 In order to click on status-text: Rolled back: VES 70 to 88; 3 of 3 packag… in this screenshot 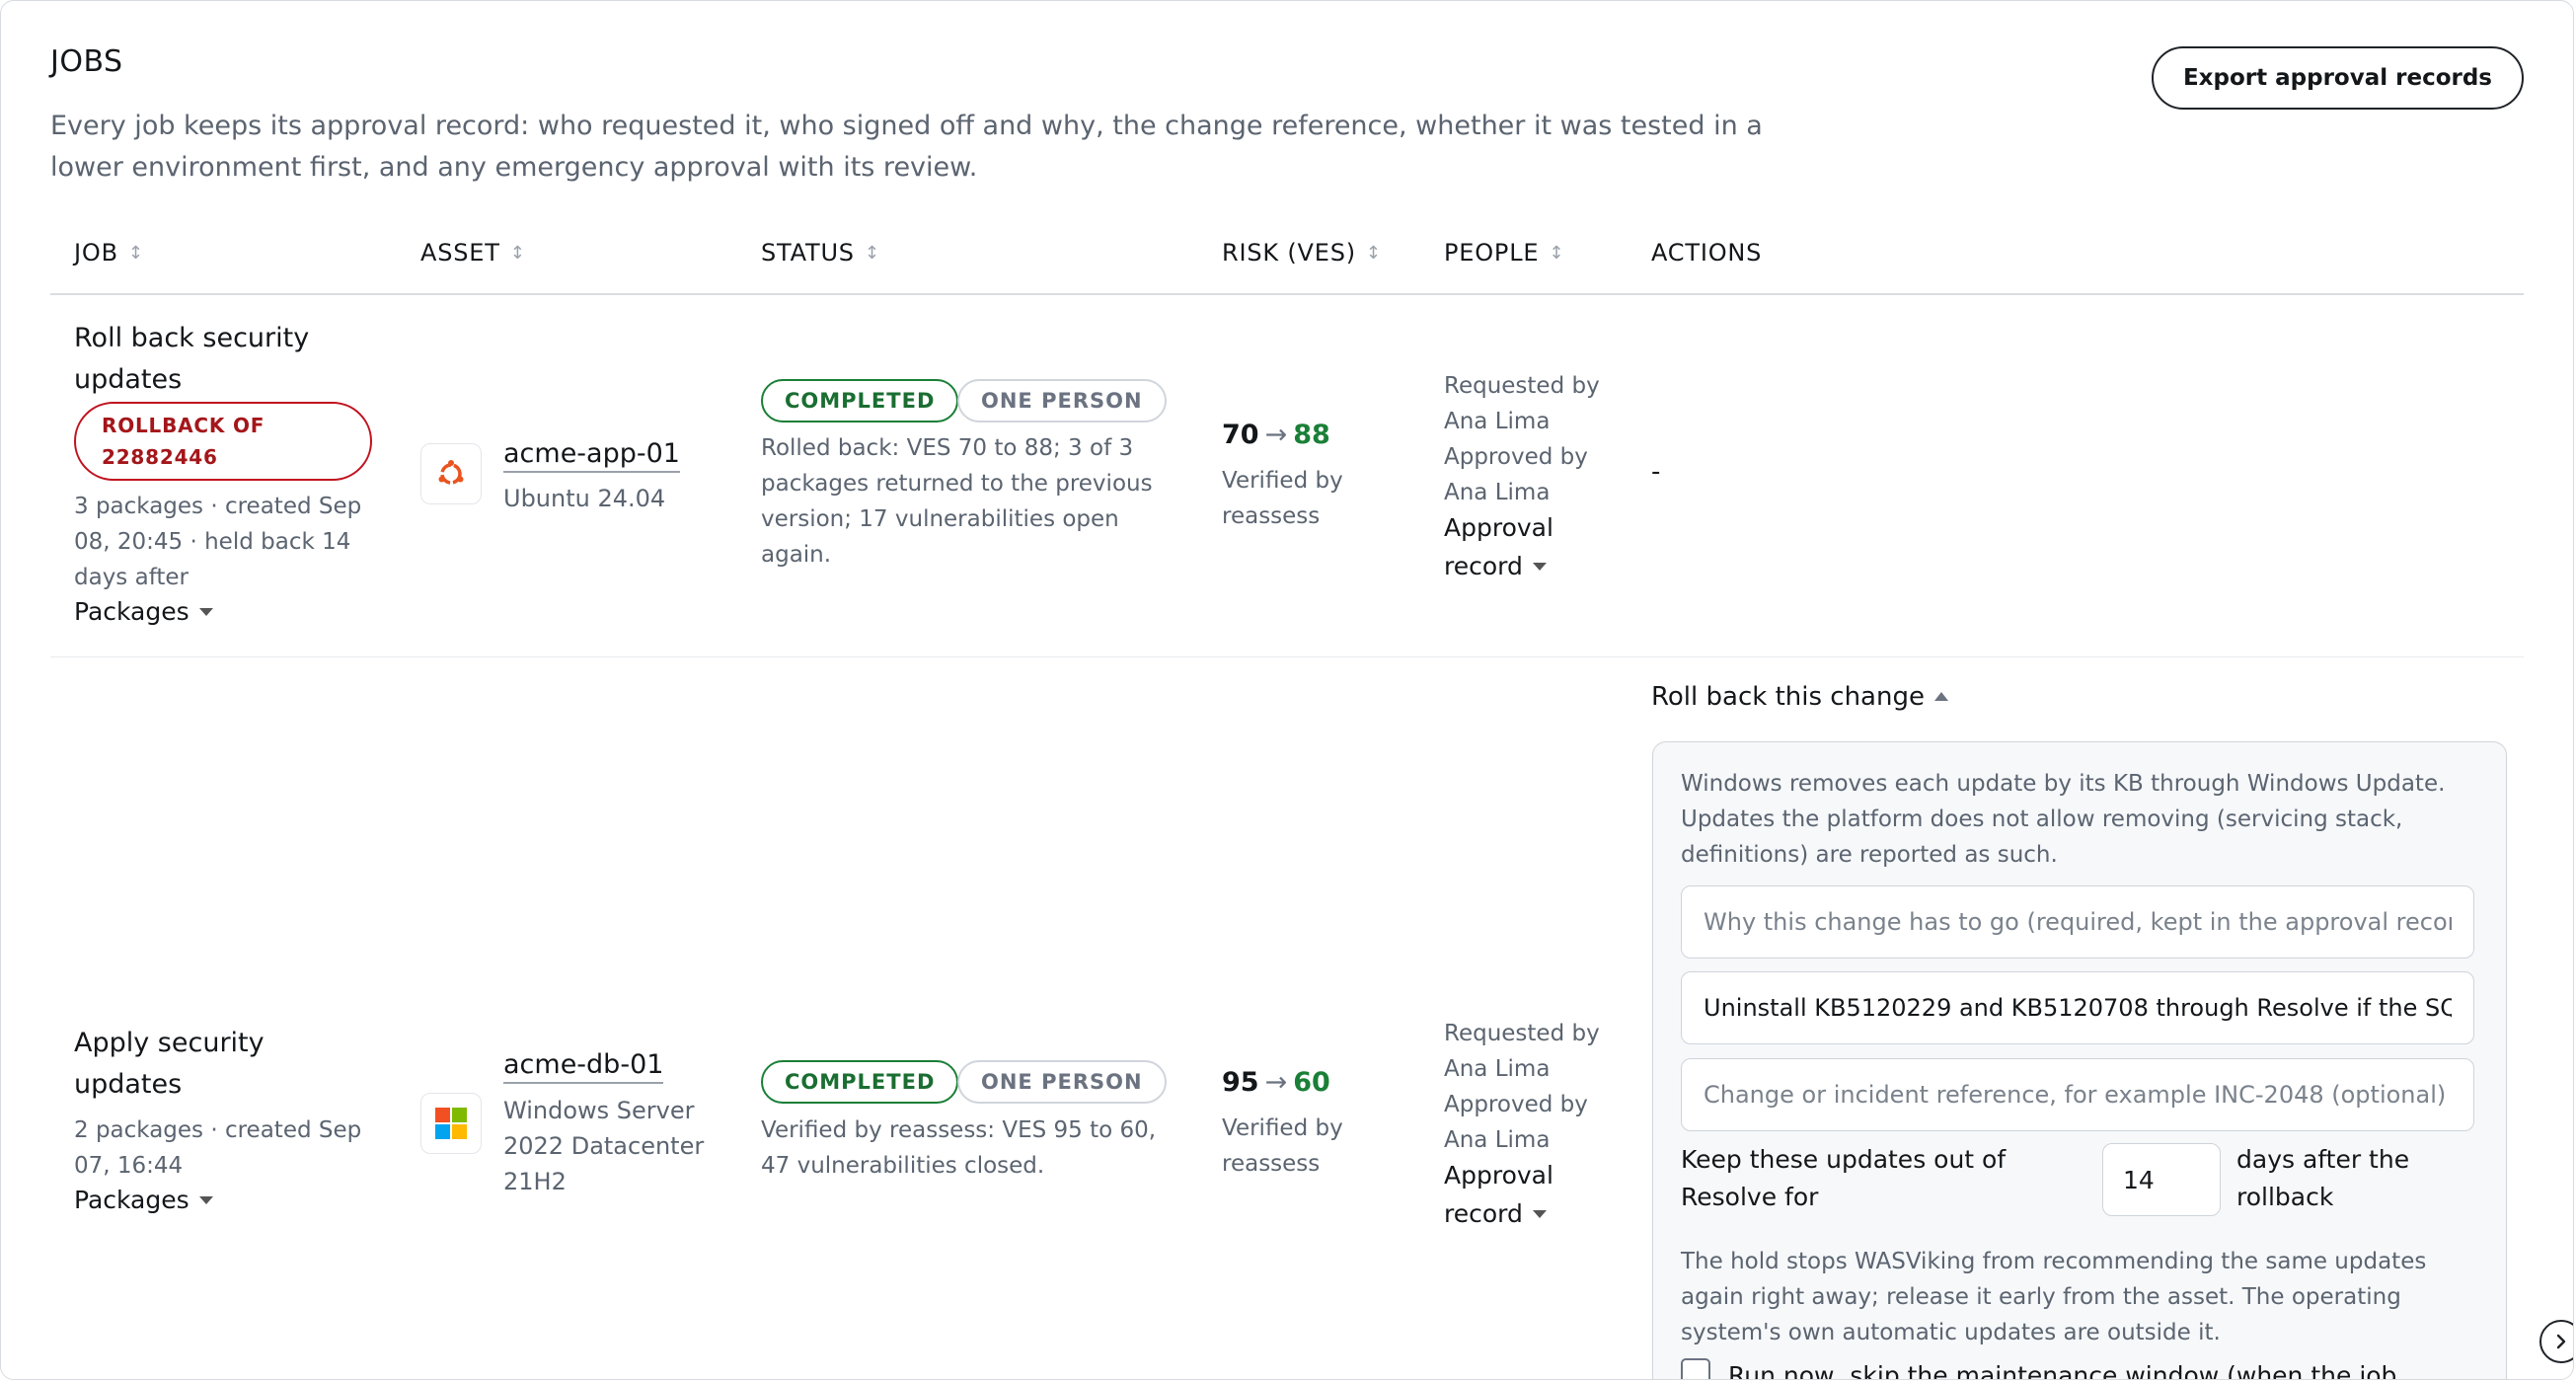, I will do `click(957, 501)`.